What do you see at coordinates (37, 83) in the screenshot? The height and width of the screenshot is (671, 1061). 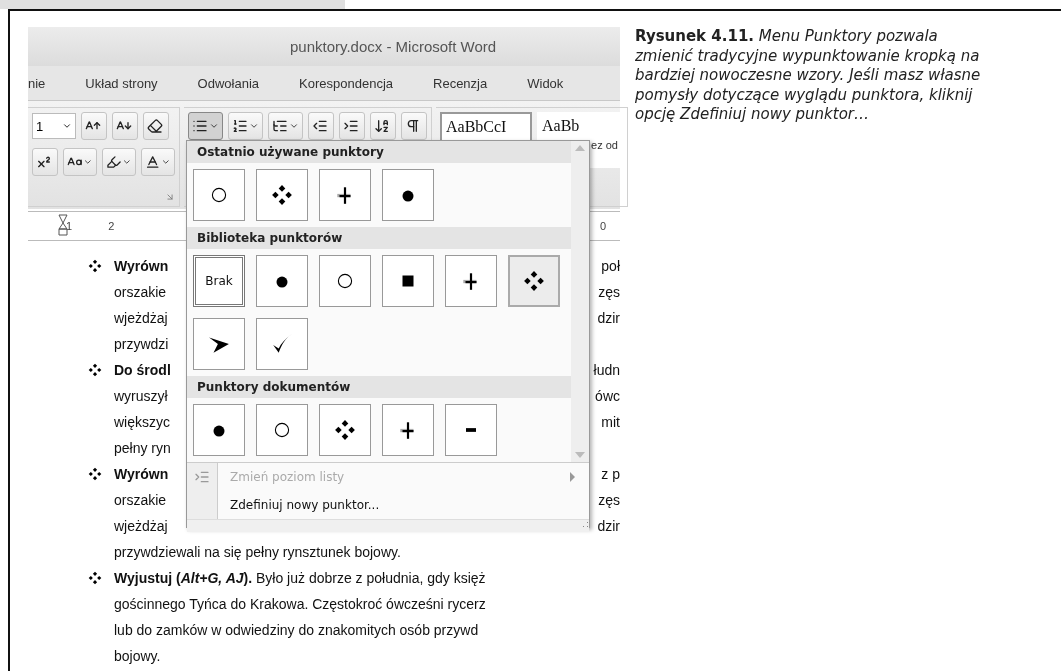 I see `ribbon-tab: nie` at bounding box center [37, 83].